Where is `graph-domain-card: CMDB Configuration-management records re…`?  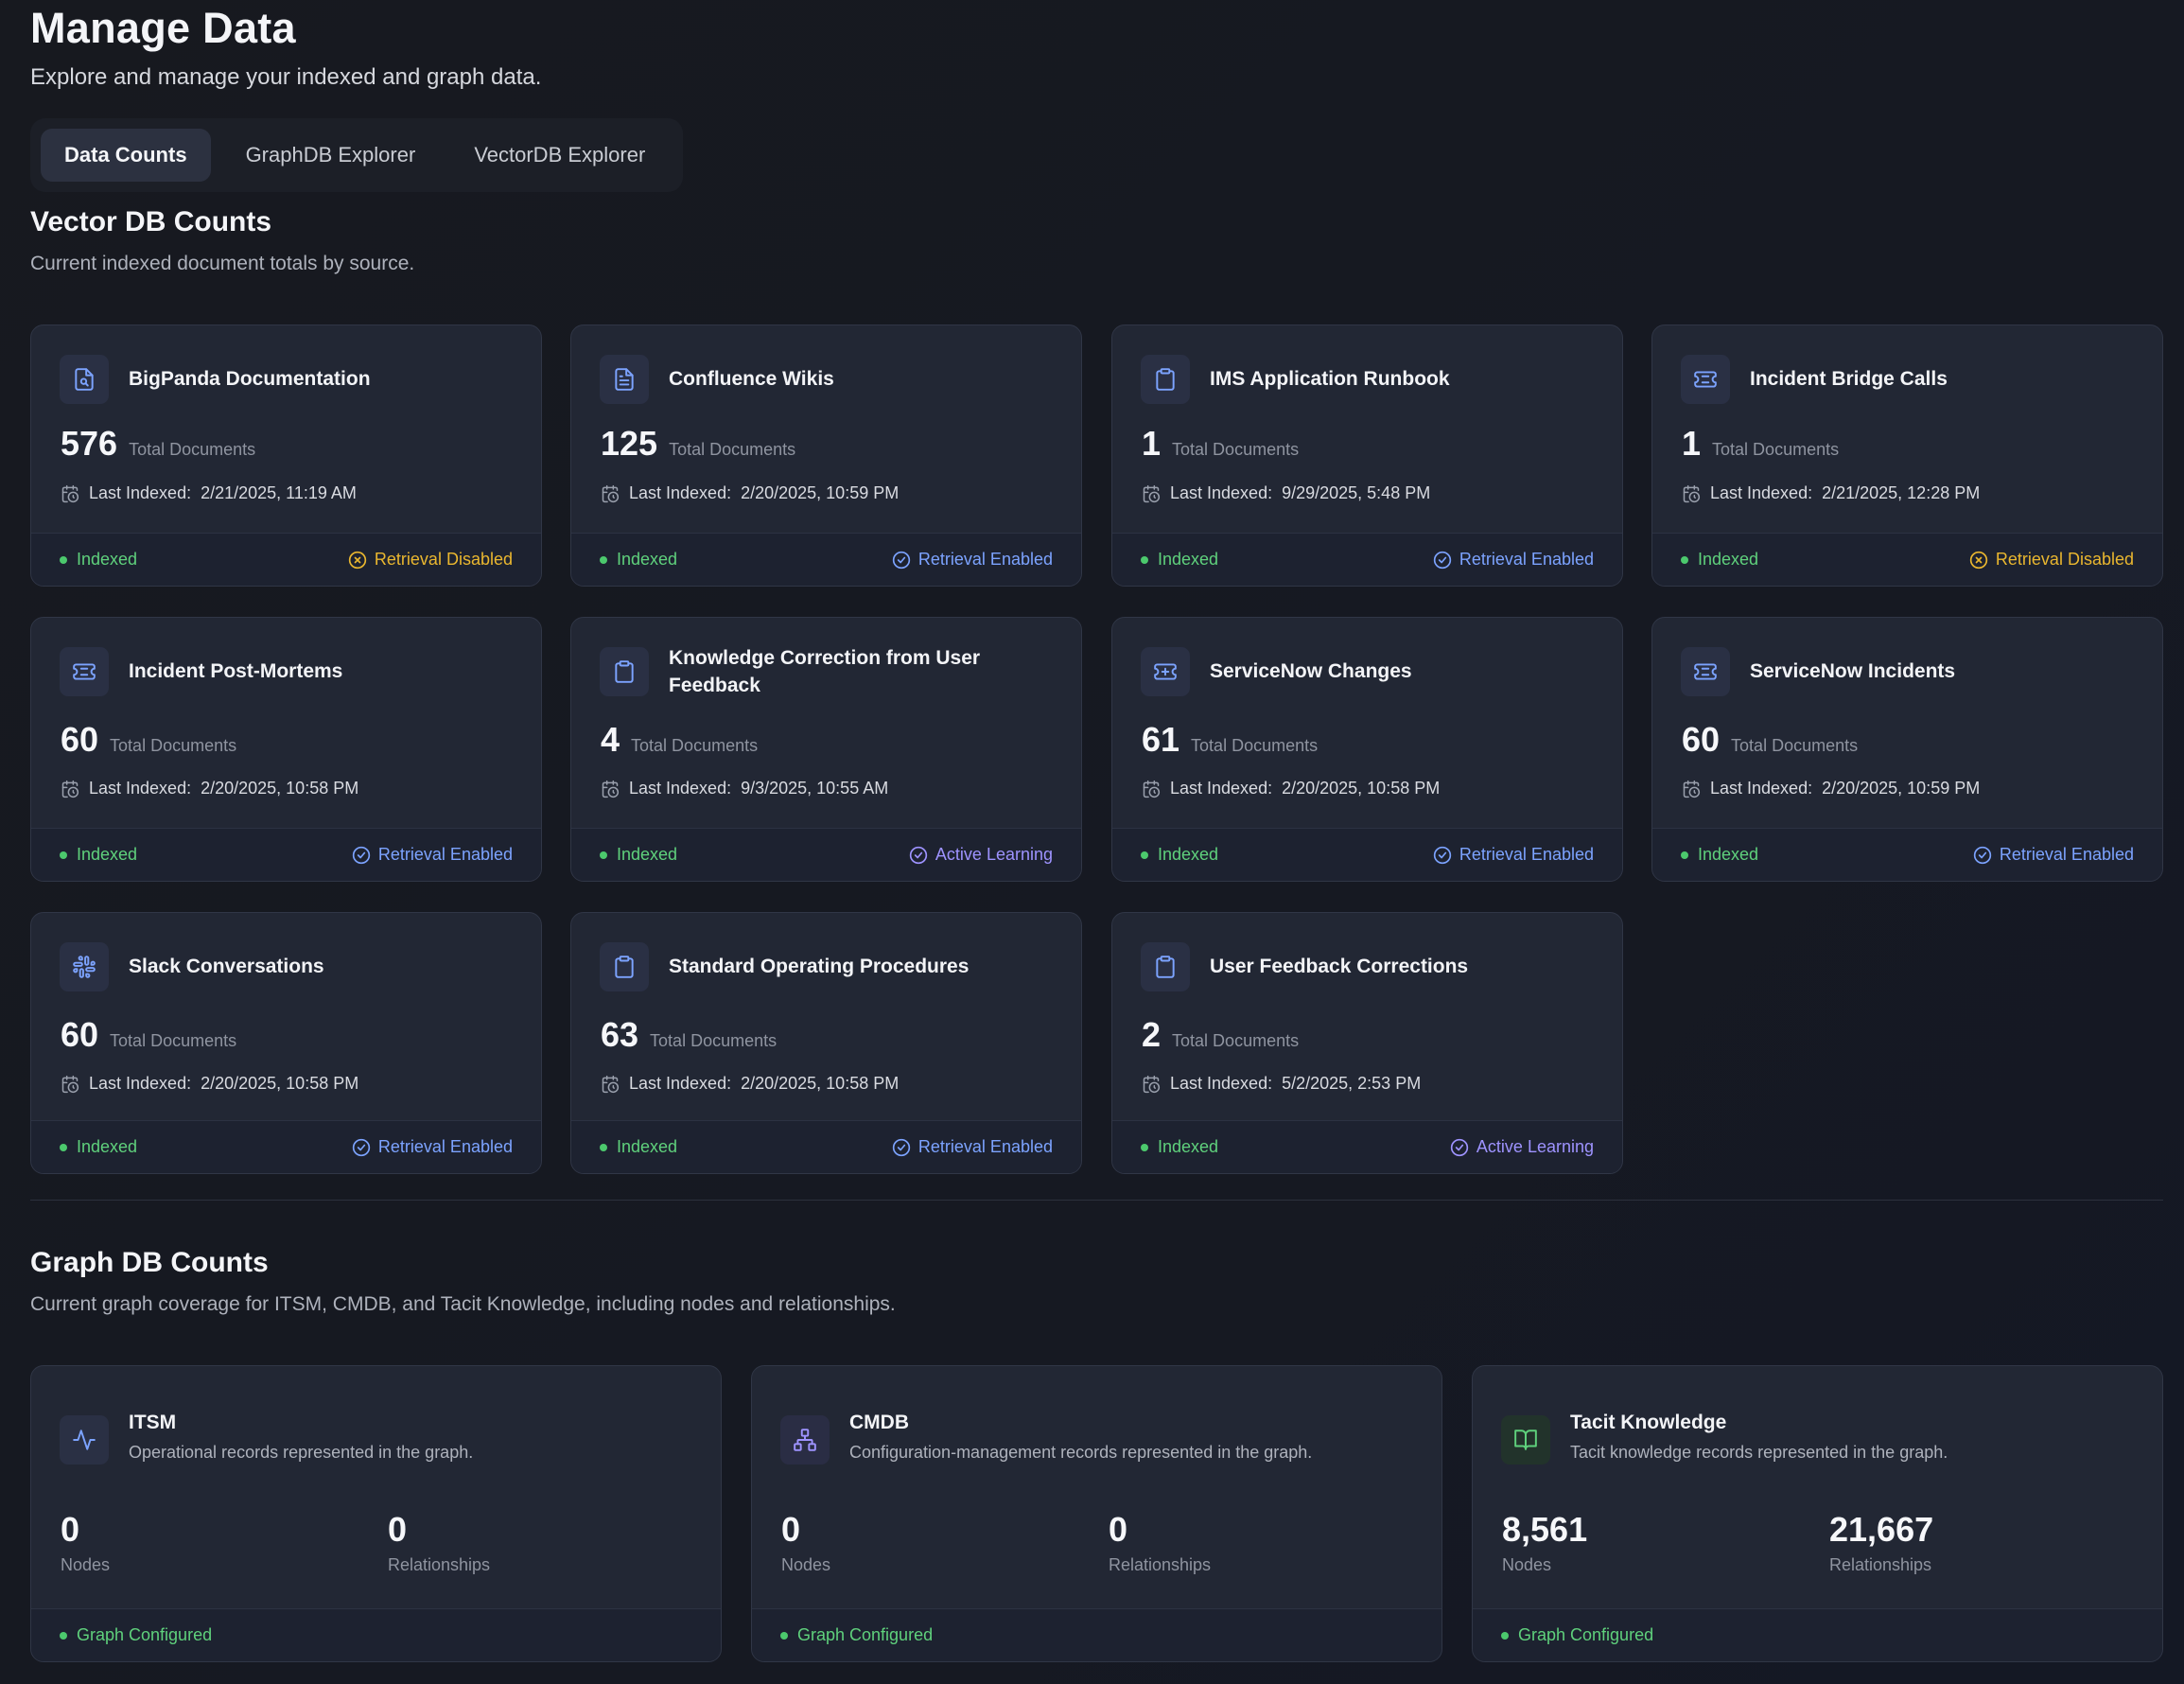 graph-domain-card: CMDB Configuration-management records re… is located at coordinates (1097, 1513).